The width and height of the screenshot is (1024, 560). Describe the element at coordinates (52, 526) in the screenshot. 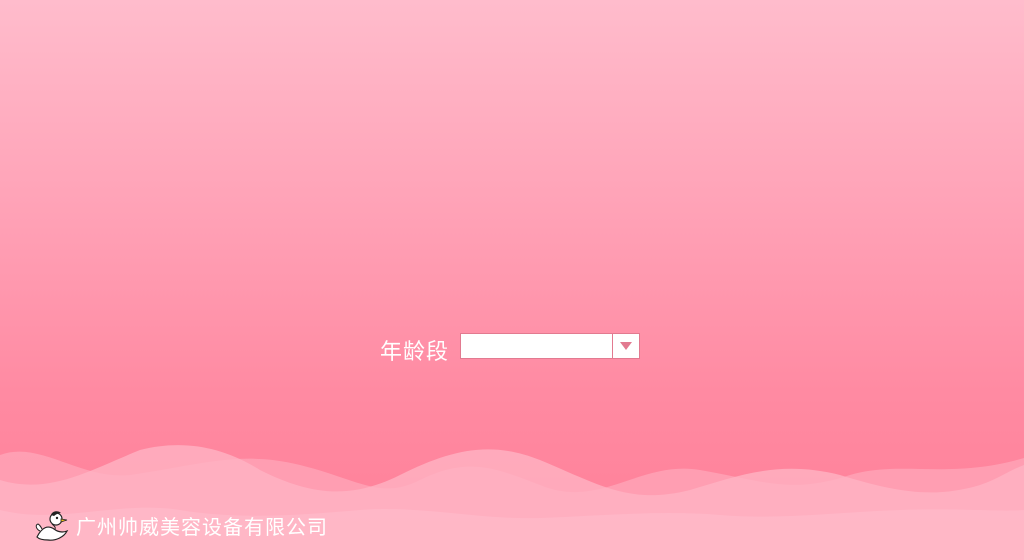

I see `duck-mascot-icon` at that location.